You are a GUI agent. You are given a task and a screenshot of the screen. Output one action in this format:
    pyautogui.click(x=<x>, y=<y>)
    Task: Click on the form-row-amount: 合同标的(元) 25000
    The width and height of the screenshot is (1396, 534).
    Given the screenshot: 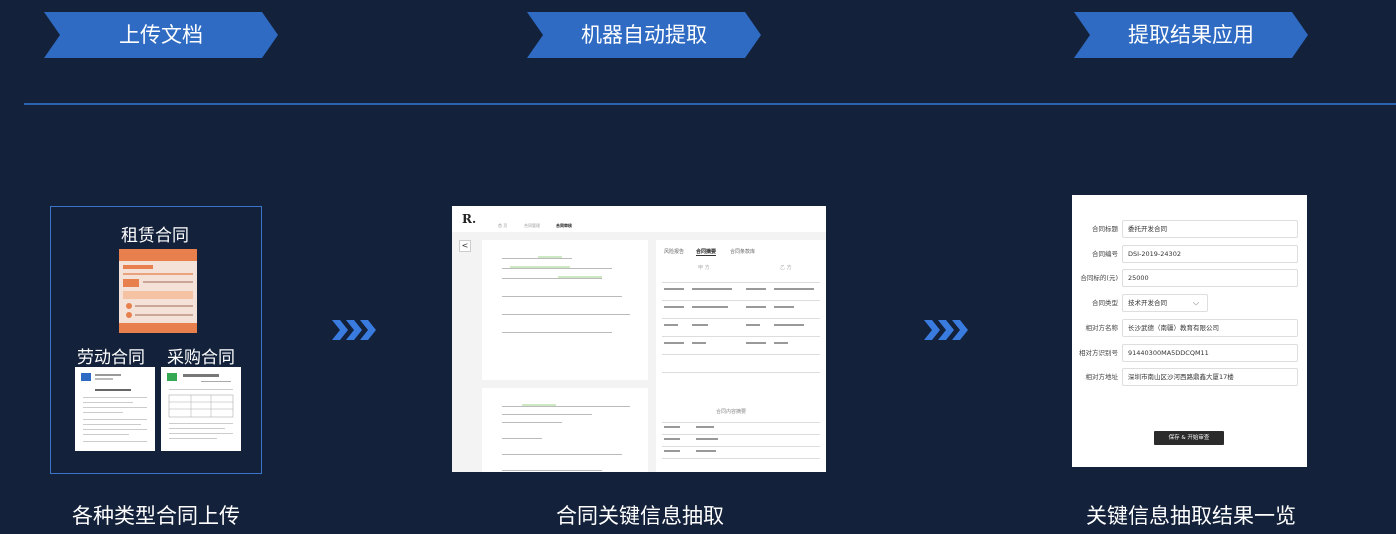 What is the action you would take?
    pyautogui.click(x=1189, y=278)
    